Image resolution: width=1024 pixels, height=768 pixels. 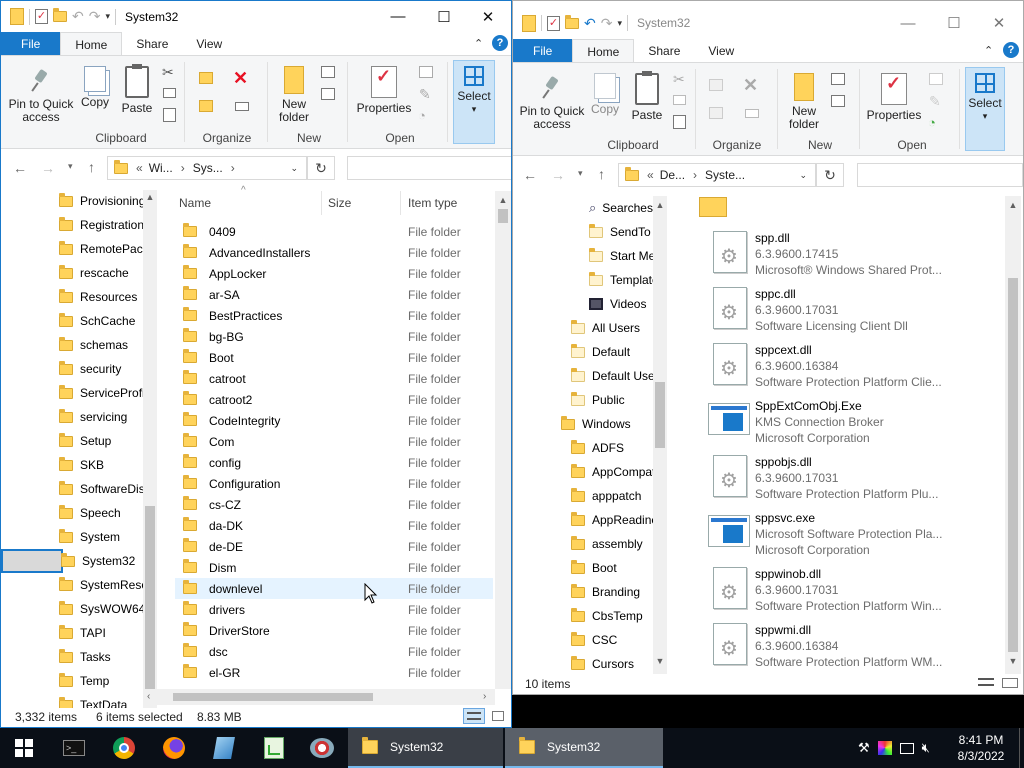 What do you see at coordinates (583, 592) in the screenshot?
I see `tree-item: Branding` at bounding box center [583, 592].